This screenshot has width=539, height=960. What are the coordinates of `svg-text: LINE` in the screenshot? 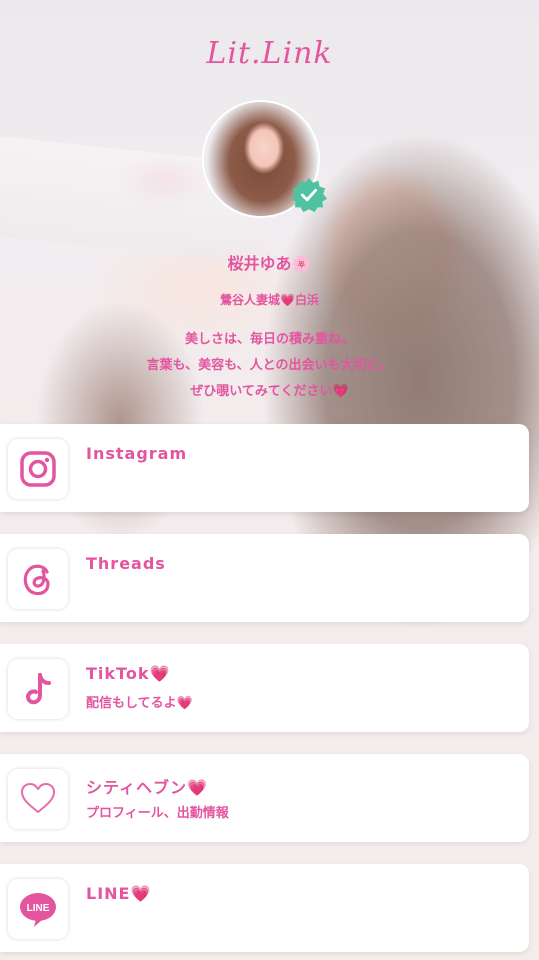 It's located at (38, 908).